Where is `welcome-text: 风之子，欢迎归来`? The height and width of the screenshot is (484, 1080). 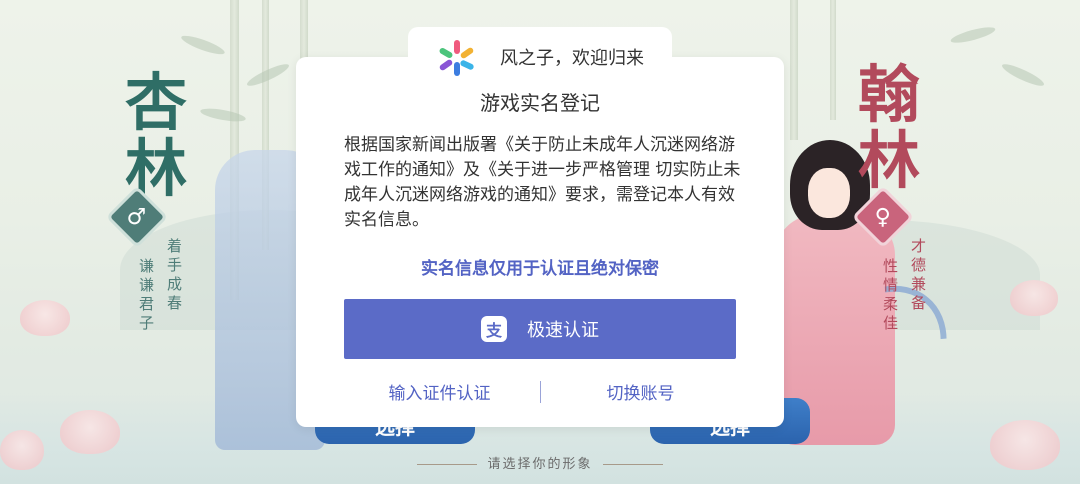 welcome-text: 风之子，欢迎归来 is located at coordinates (572, 58).